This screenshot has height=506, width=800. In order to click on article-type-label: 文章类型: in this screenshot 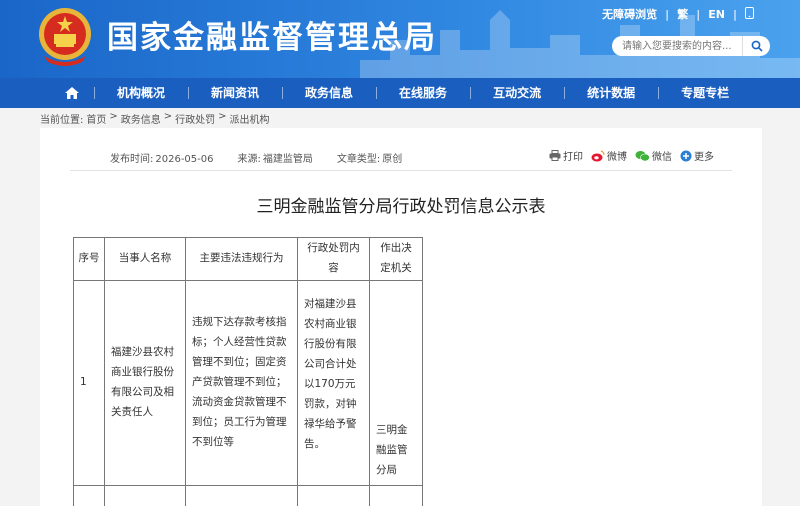, I will do `click(358, 159)`.